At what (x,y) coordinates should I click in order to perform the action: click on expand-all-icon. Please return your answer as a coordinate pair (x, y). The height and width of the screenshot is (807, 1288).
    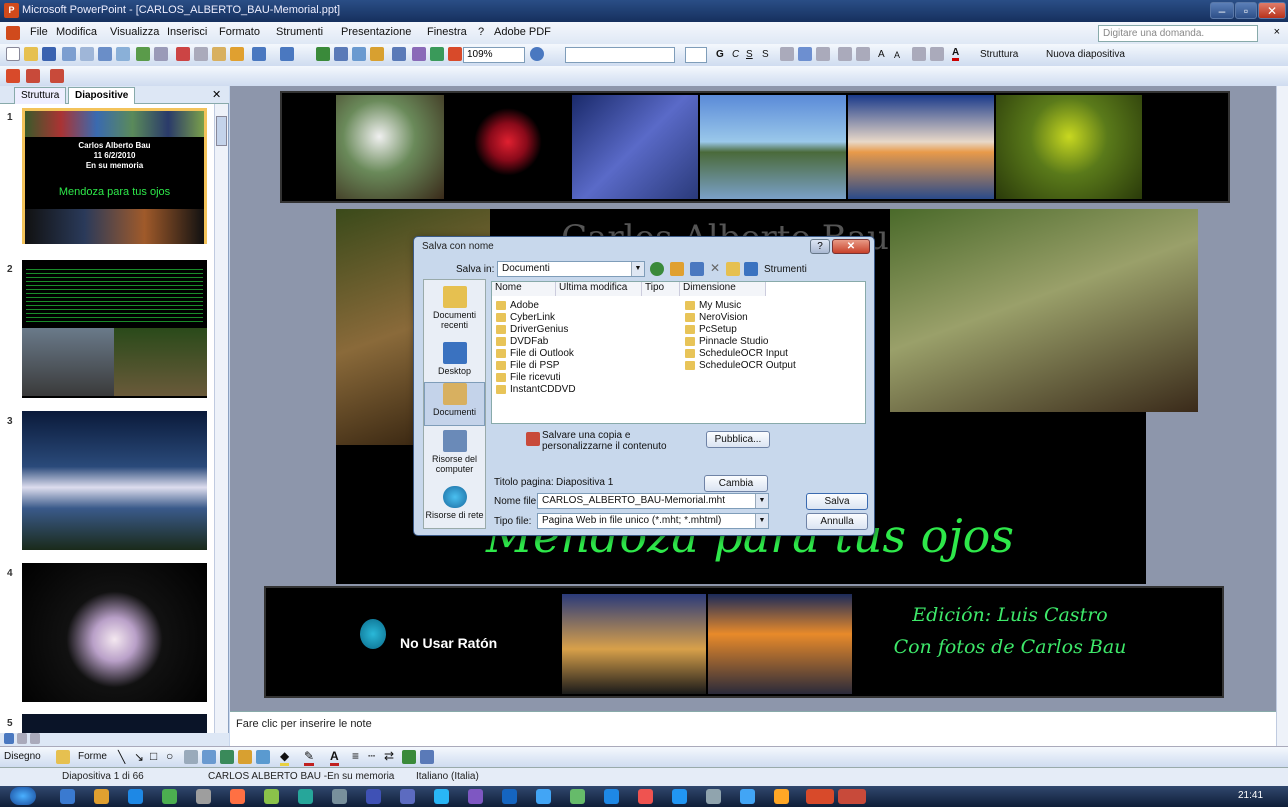
    Looking at the image, I should click on (399, 54).